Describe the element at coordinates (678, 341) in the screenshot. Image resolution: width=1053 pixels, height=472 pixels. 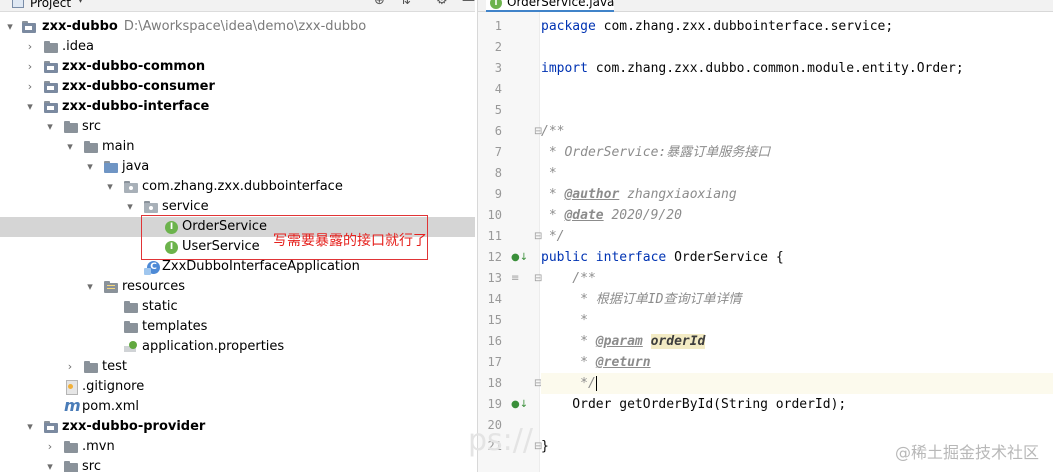
I see `javadoc-param-name: orderId` at that location.